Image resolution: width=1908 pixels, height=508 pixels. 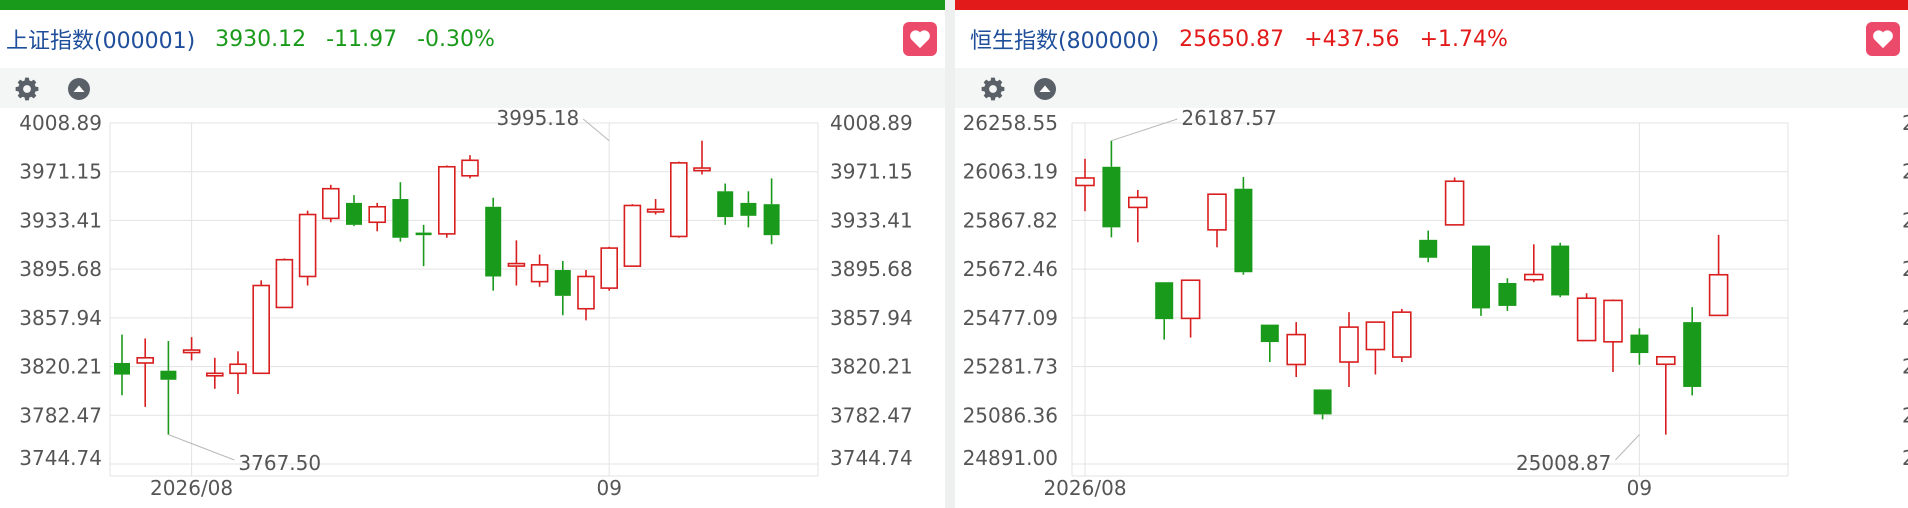 What do you see at coordinates (60, 172) in the screenshot?
I see `y-tick-label-left: 3971.15` at bounding box center [60, 172].